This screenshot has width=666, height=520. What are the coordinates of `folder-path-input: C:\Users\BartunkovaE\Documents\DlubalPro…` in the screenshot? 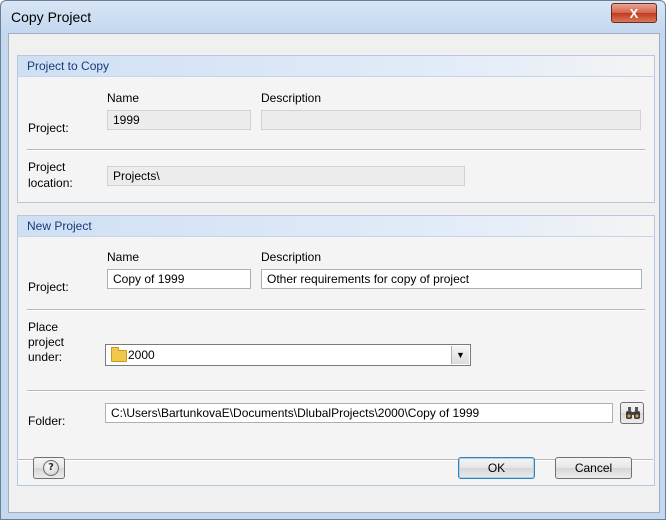 It's located at (359, 413).